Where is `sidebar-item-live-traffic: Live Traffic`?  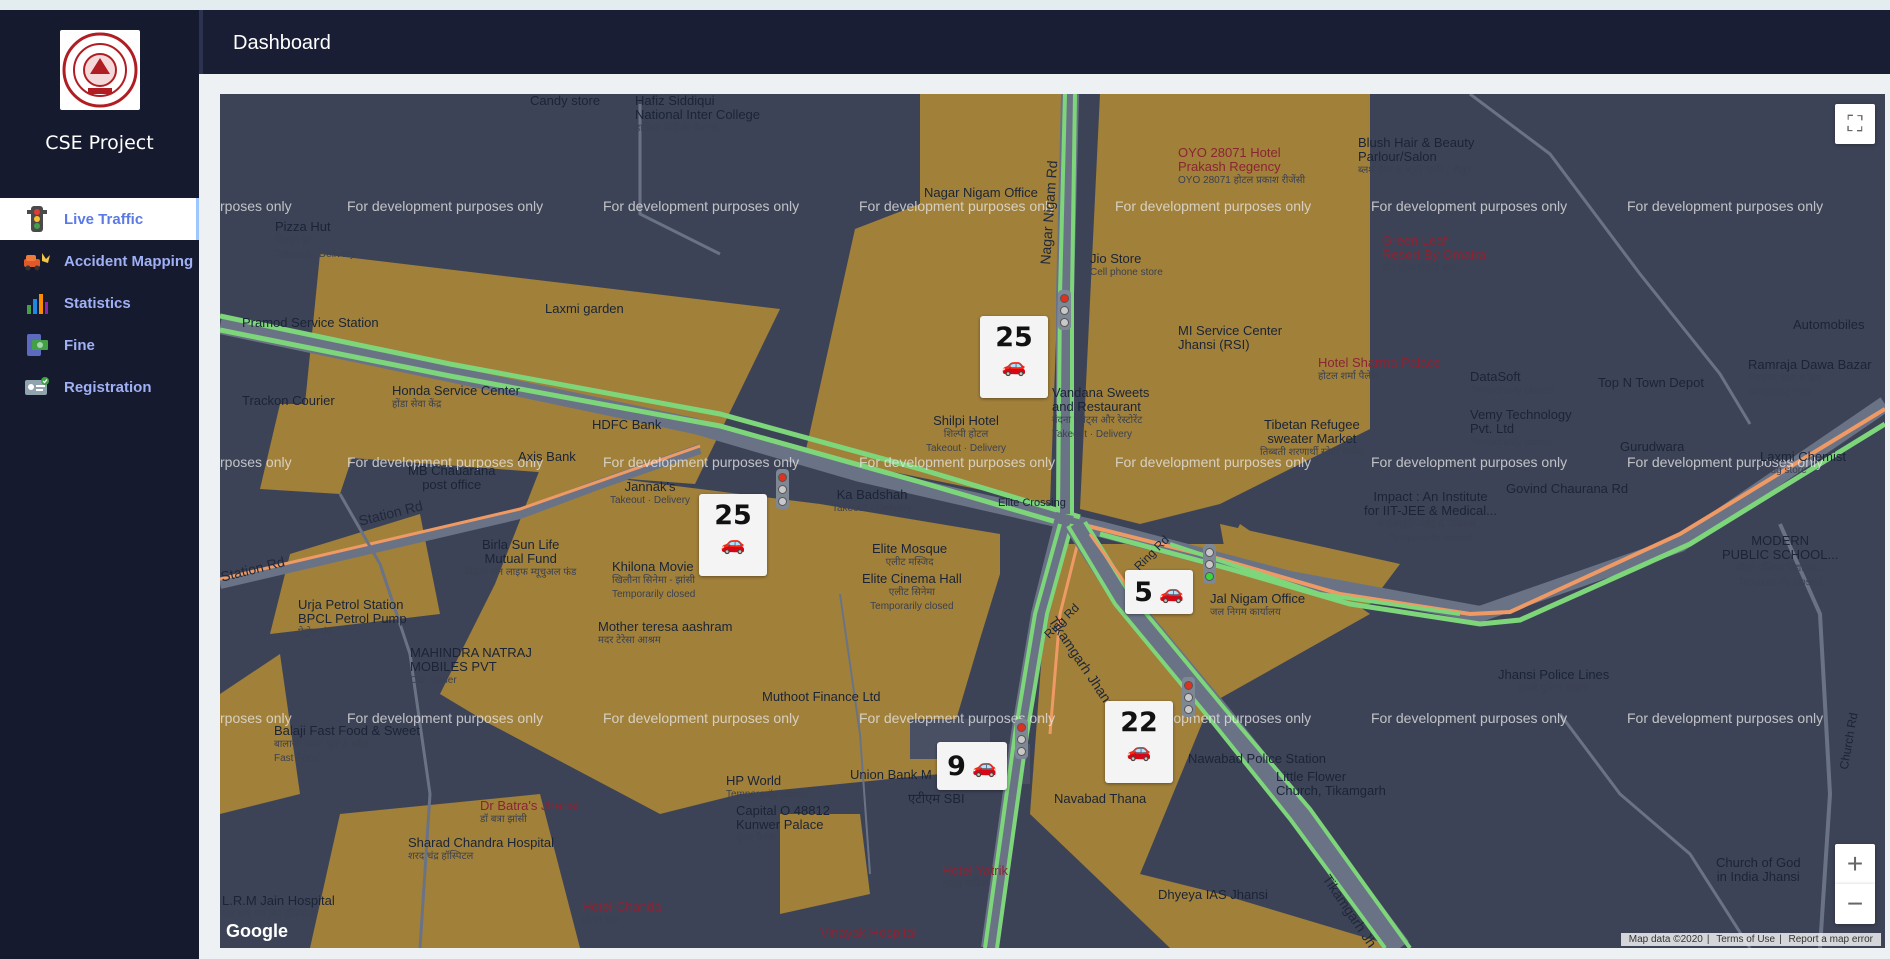
sidebar-item-live-traffic: Live Traffic is located at coordinates (99, 219).